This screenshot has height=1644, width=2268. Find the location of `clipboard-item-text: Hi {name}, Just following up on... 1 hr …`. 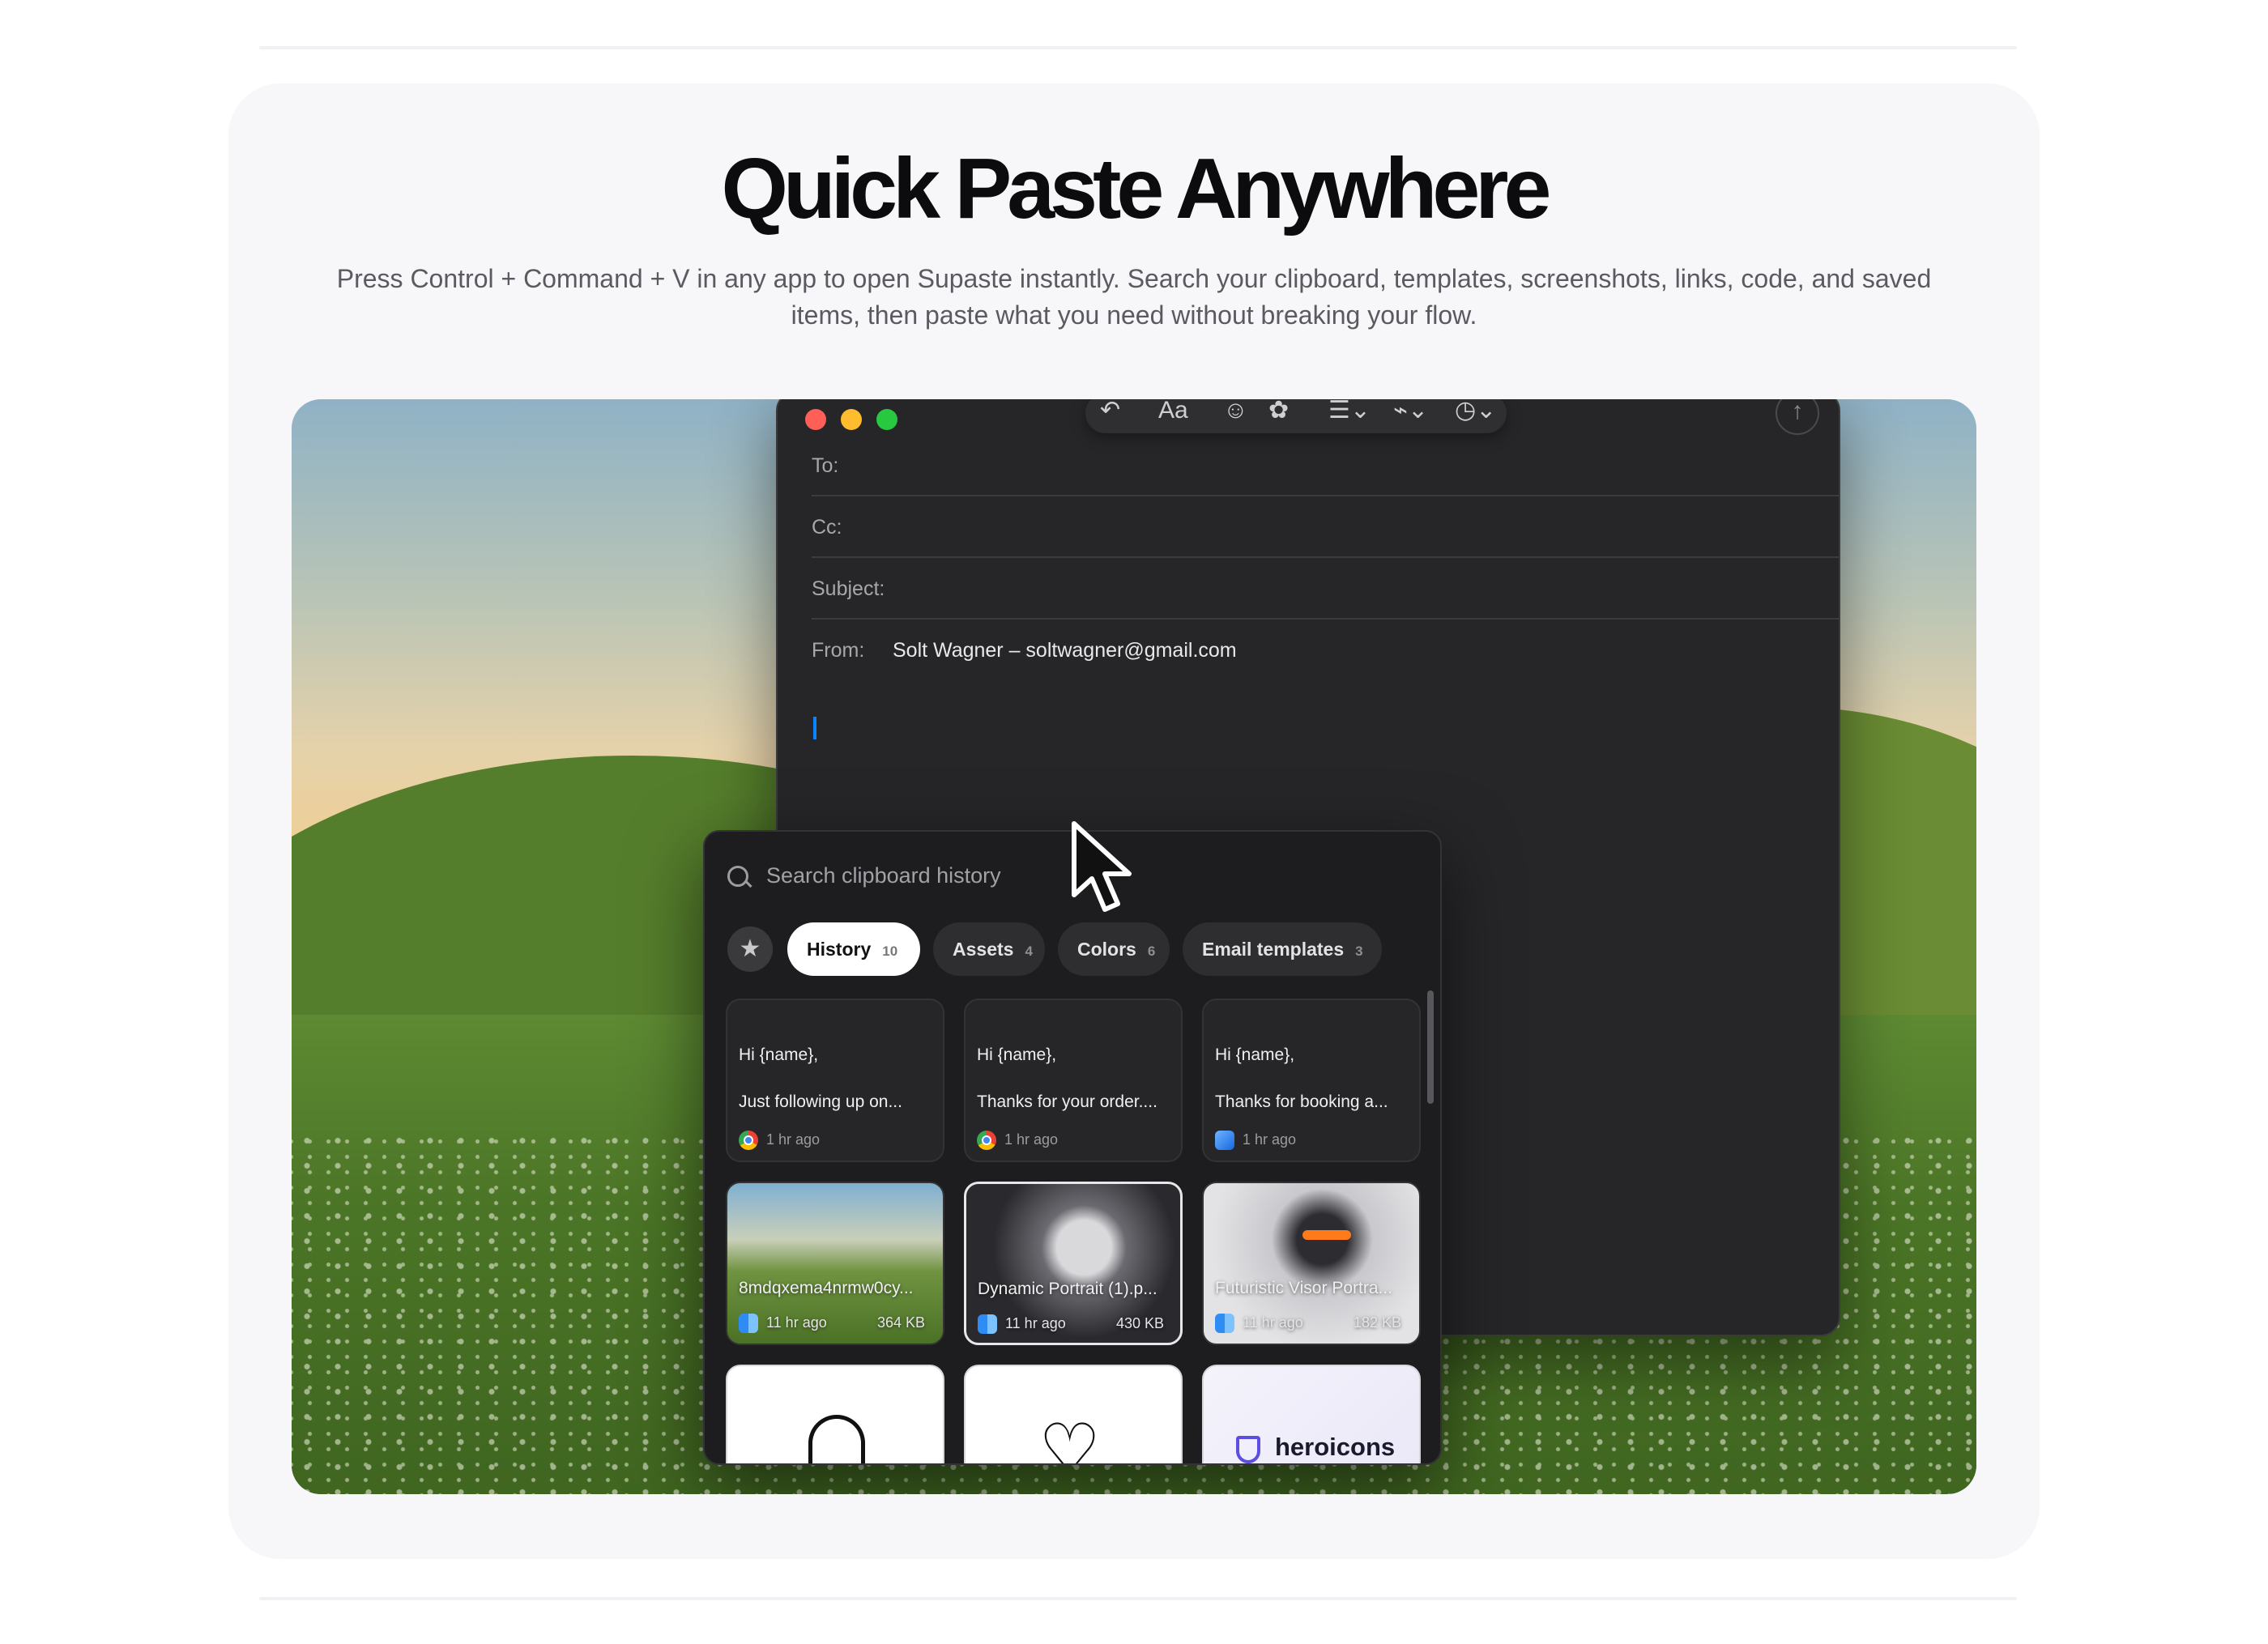

clipboard-item-text: Hi {name}, Just following up on... 1 hr … is located at coordinates (835, 1080).